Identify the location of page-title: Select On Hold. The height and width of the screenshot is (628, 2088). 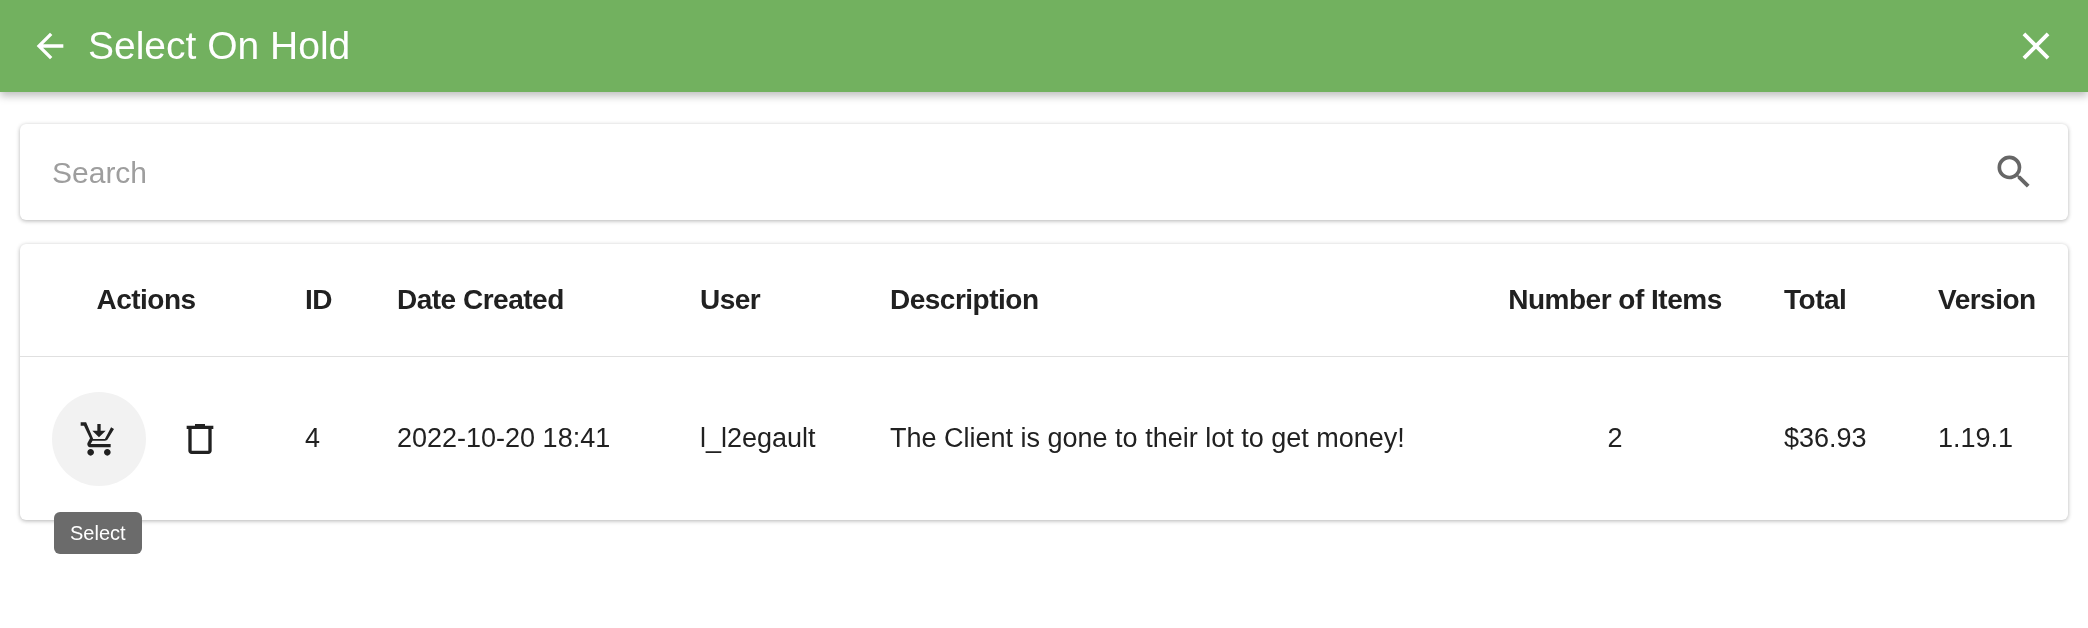
(219, 45).